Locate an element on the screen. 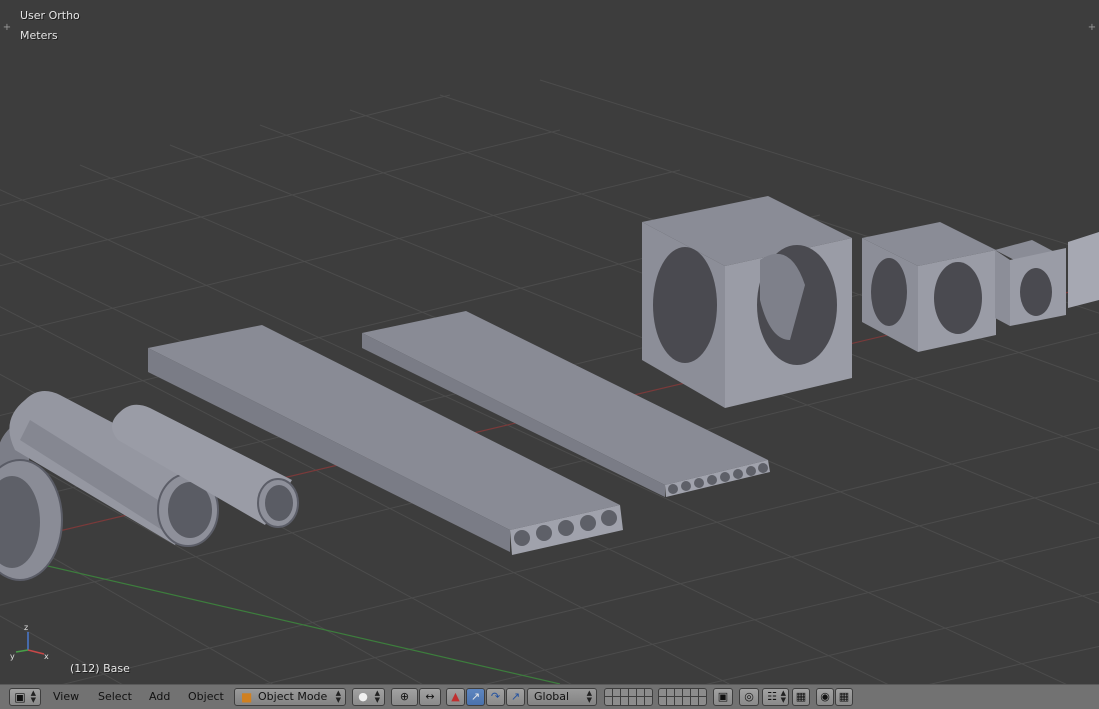 The width and height of the screenshot is (1099, 709). layer-grid-icon is located at coordinates (628, 697).